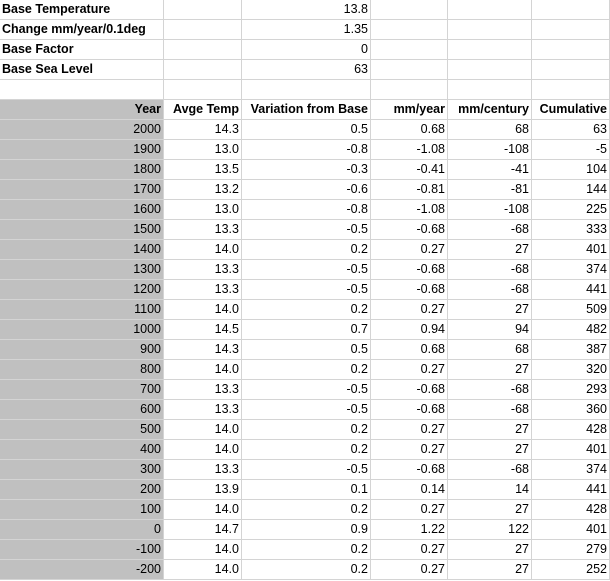 The width and height of the screenshot is (610, 581). I want to click on avge-temp-cell: 14.7, so click(203, 530).